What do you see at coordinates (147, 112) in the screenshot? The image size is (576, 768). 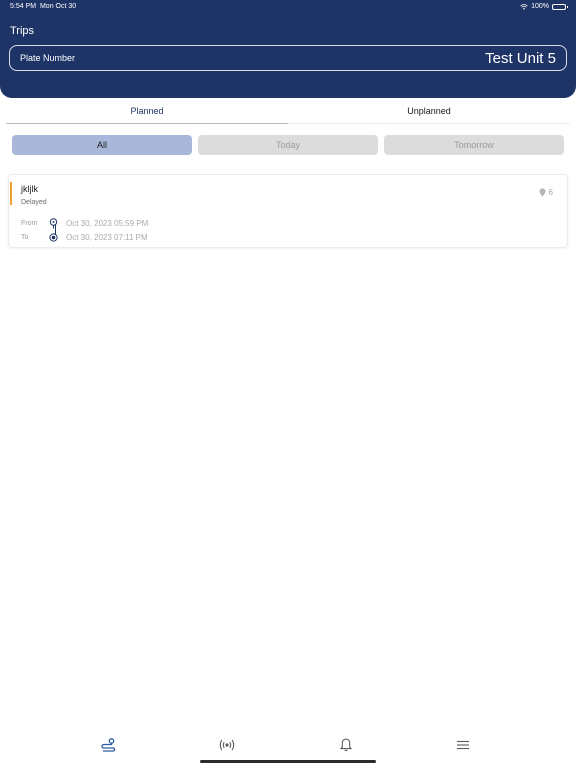 I see `tab-planned: Planned` at bounding box center [147, 112].